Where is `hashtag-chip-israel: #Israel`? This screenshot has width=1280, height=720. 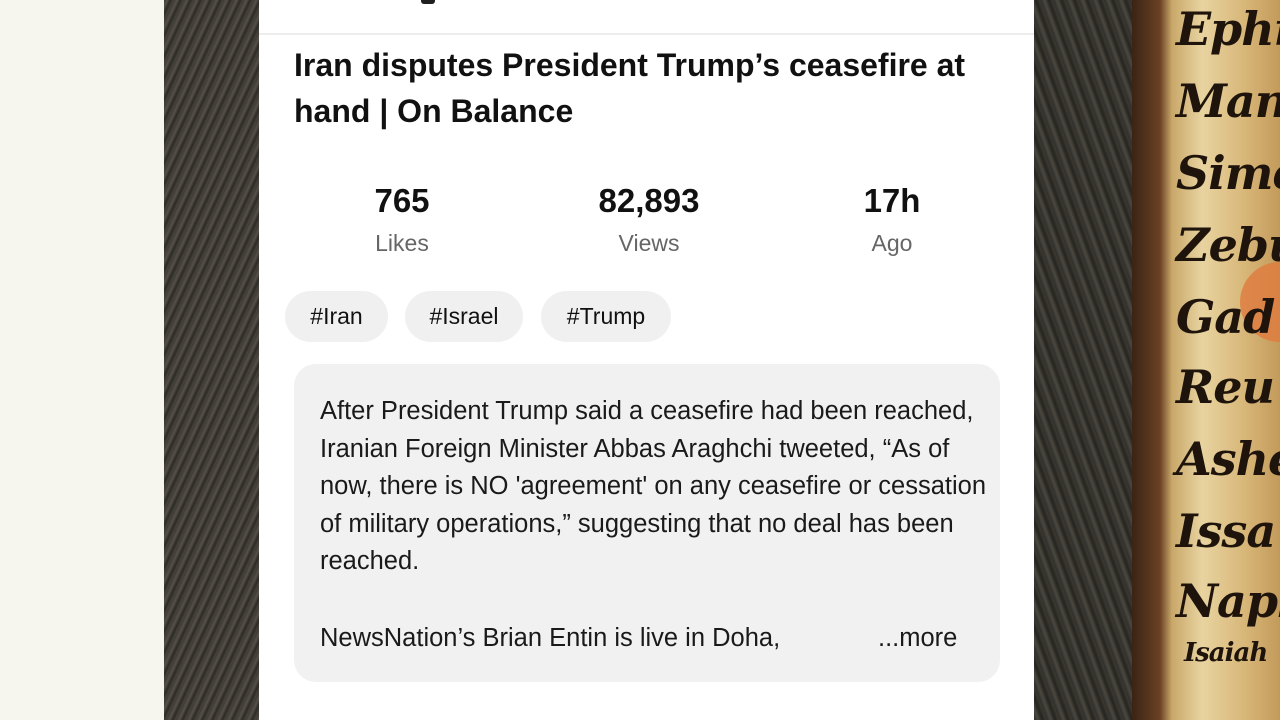 hashtag-chip-israel: #Israel is located at coordinates (464, 316).